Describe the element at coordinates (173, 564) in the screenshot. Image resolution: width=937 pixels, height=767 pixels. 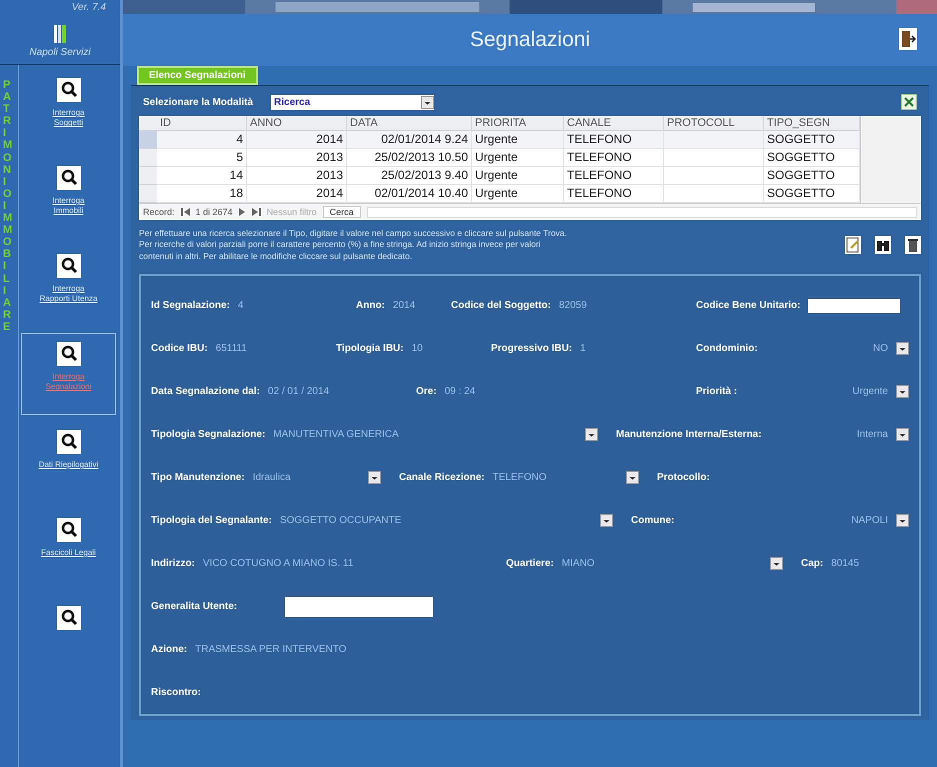
I see `field-label: Indirizzo:` at that location.